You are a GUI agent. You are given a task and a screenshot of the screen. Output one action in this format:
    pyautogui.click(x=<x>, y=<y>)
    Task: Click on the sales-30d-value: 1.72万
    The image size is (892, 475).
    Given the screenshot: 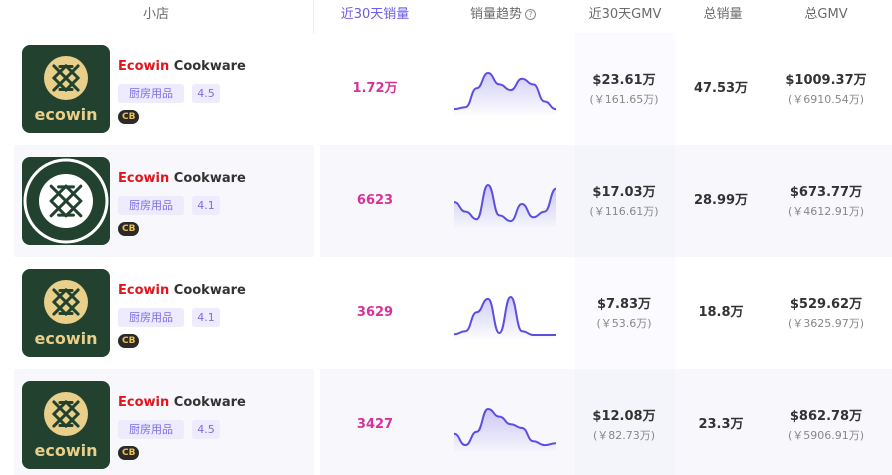 What is the action you would take?
    pyautogui.click(x=375, y=88)
    